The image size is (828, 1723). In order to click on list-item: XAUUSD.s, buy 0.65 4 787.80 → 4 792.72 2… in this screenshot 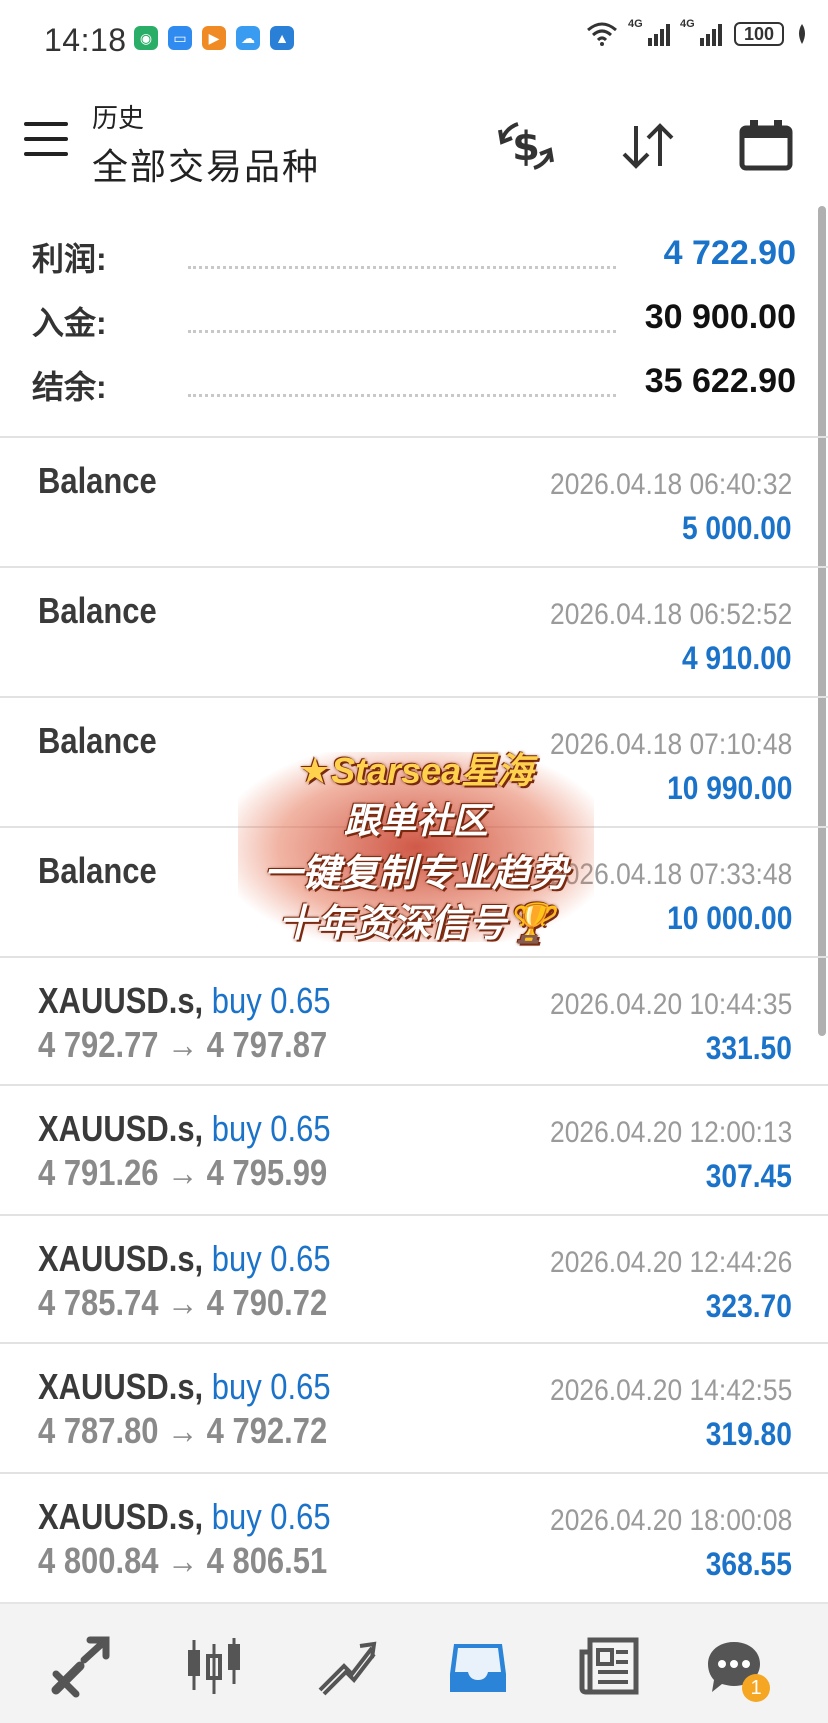, I will do `click(414, 1408)`.